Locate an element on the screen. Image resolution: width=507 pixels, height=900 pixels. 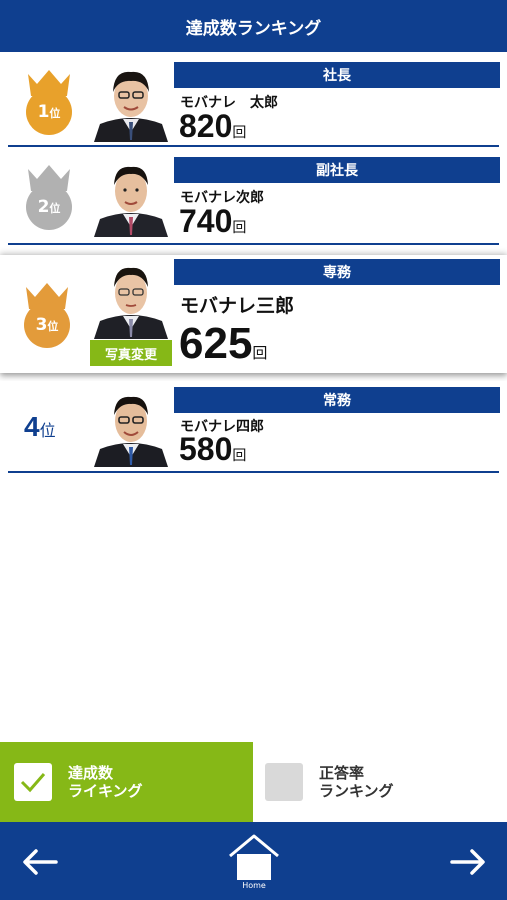
position-title: 専務 is located at coordinates (337, 272).